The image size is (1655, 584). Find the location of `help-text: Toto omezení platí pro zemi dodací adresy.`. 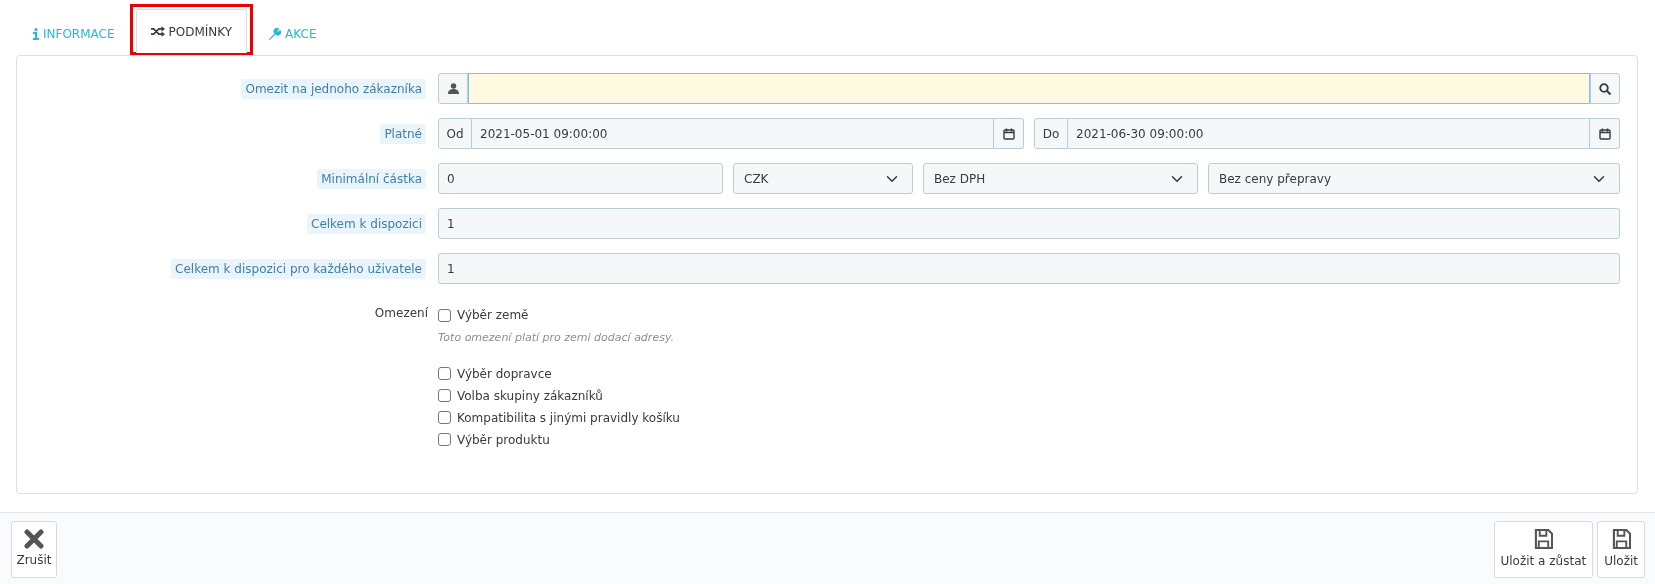

help-text: Toto omezení platí pro zemi dodací adresy. is located at coordinates (557, 338).